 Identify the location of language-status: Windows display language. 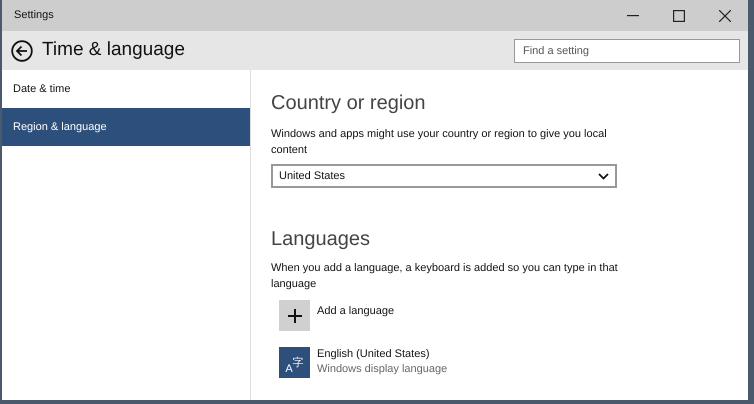
(382, 369).